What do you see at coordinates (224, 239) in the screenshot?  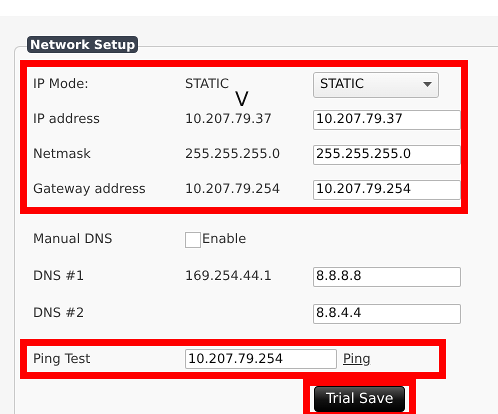 I see `checkbox-label: Enable` at bounding box center [224, 239].